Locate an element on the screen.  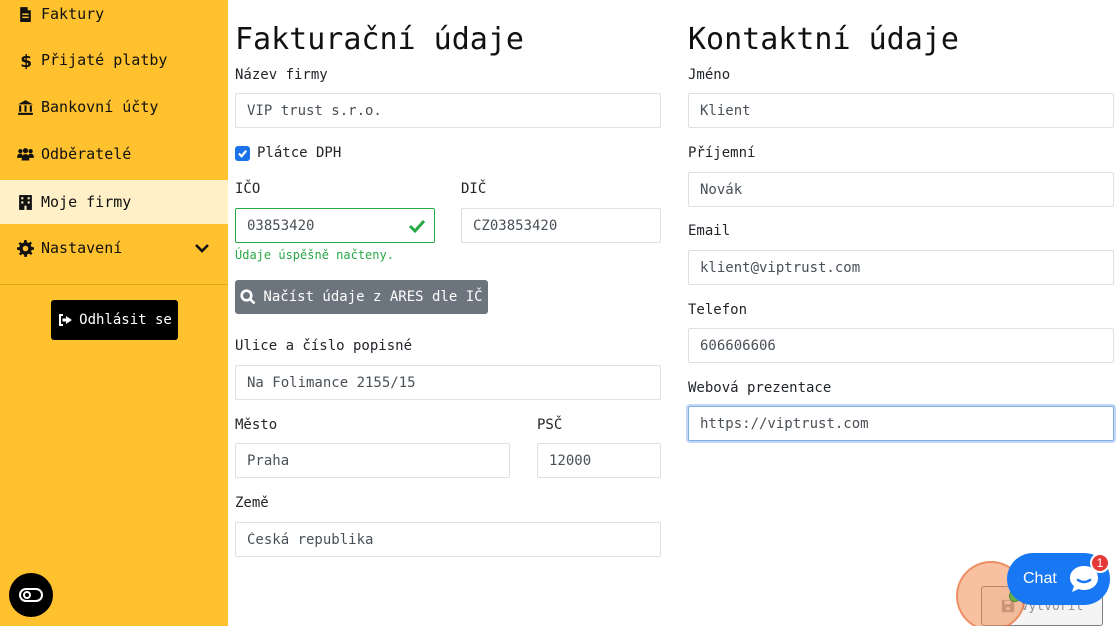
company-name-label: Název firmy is located at coordinates (281, 75).